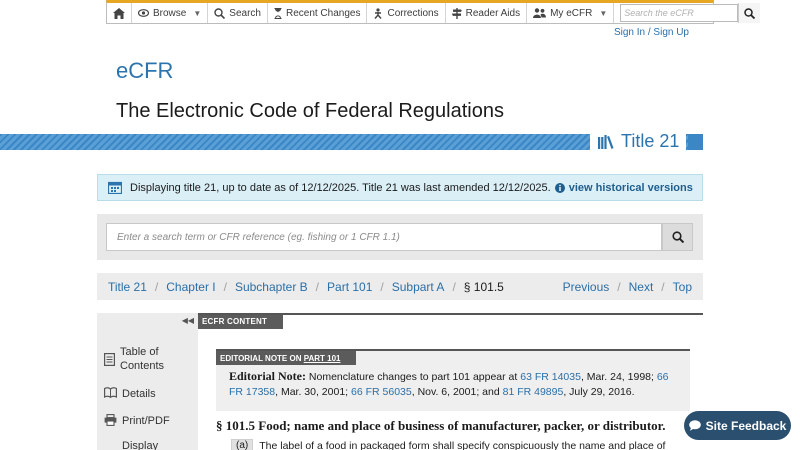 The height and width of the screenshot is (450, 800). What do you see at coordinates (694, 425) in the screenshot?
I see `chat-bubble-icon` at bounding box center [694, 425].